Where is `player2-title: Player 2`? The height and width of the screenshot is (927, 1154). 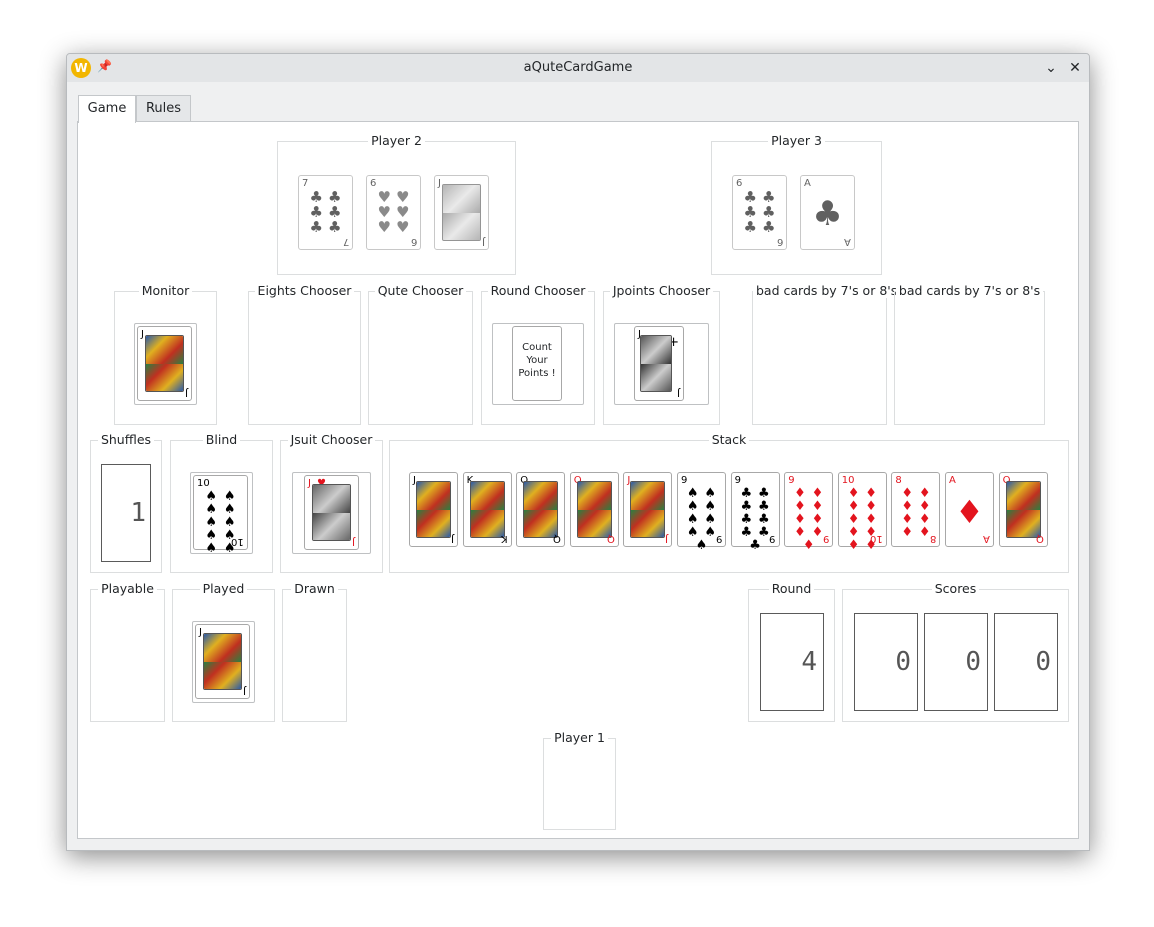
player2-title: Player 2 is located at coordinates (396, 140).